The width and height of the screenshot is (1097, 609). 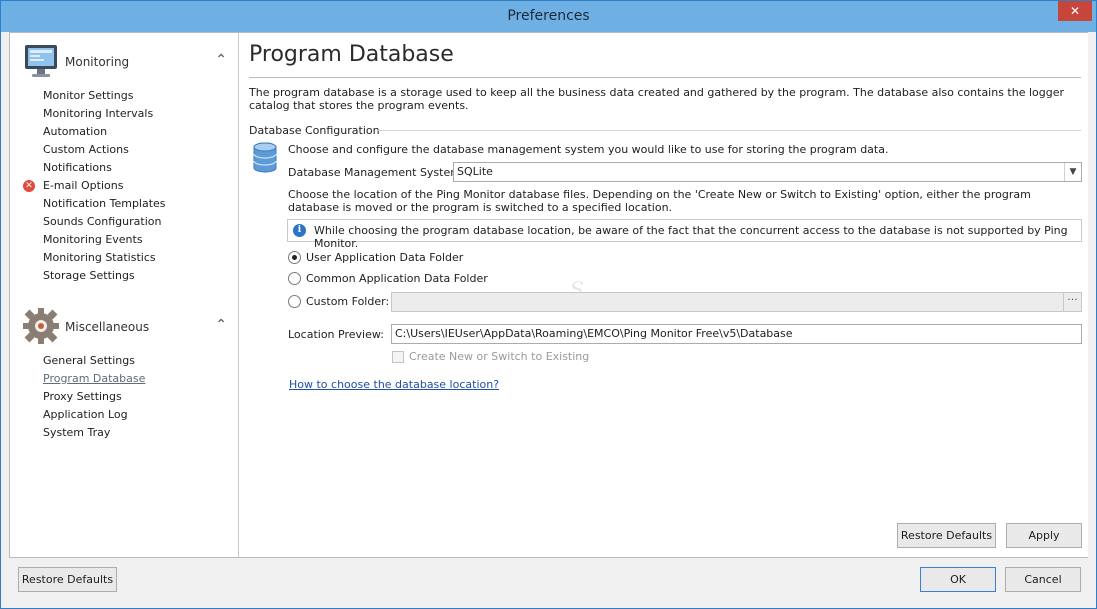 I want to click on sidebar-item-monitoring-intervals: Monitoring Intervals, so click(x=130, y=114).